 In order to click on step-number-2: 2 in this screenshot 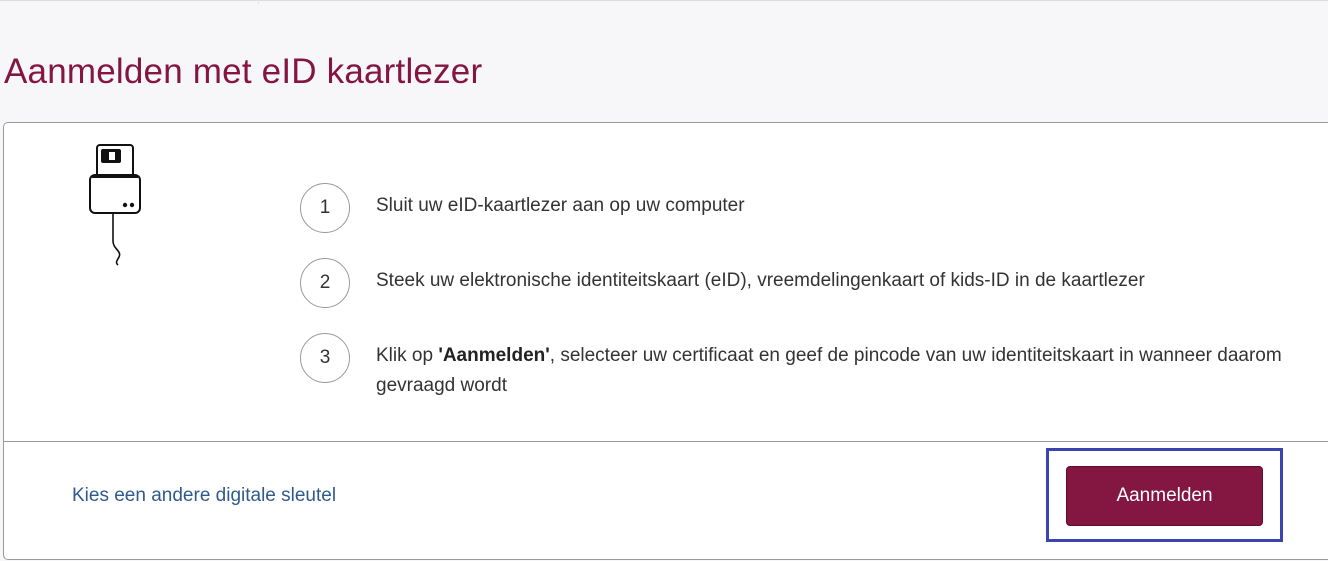, I will do `click(325, 283)`.